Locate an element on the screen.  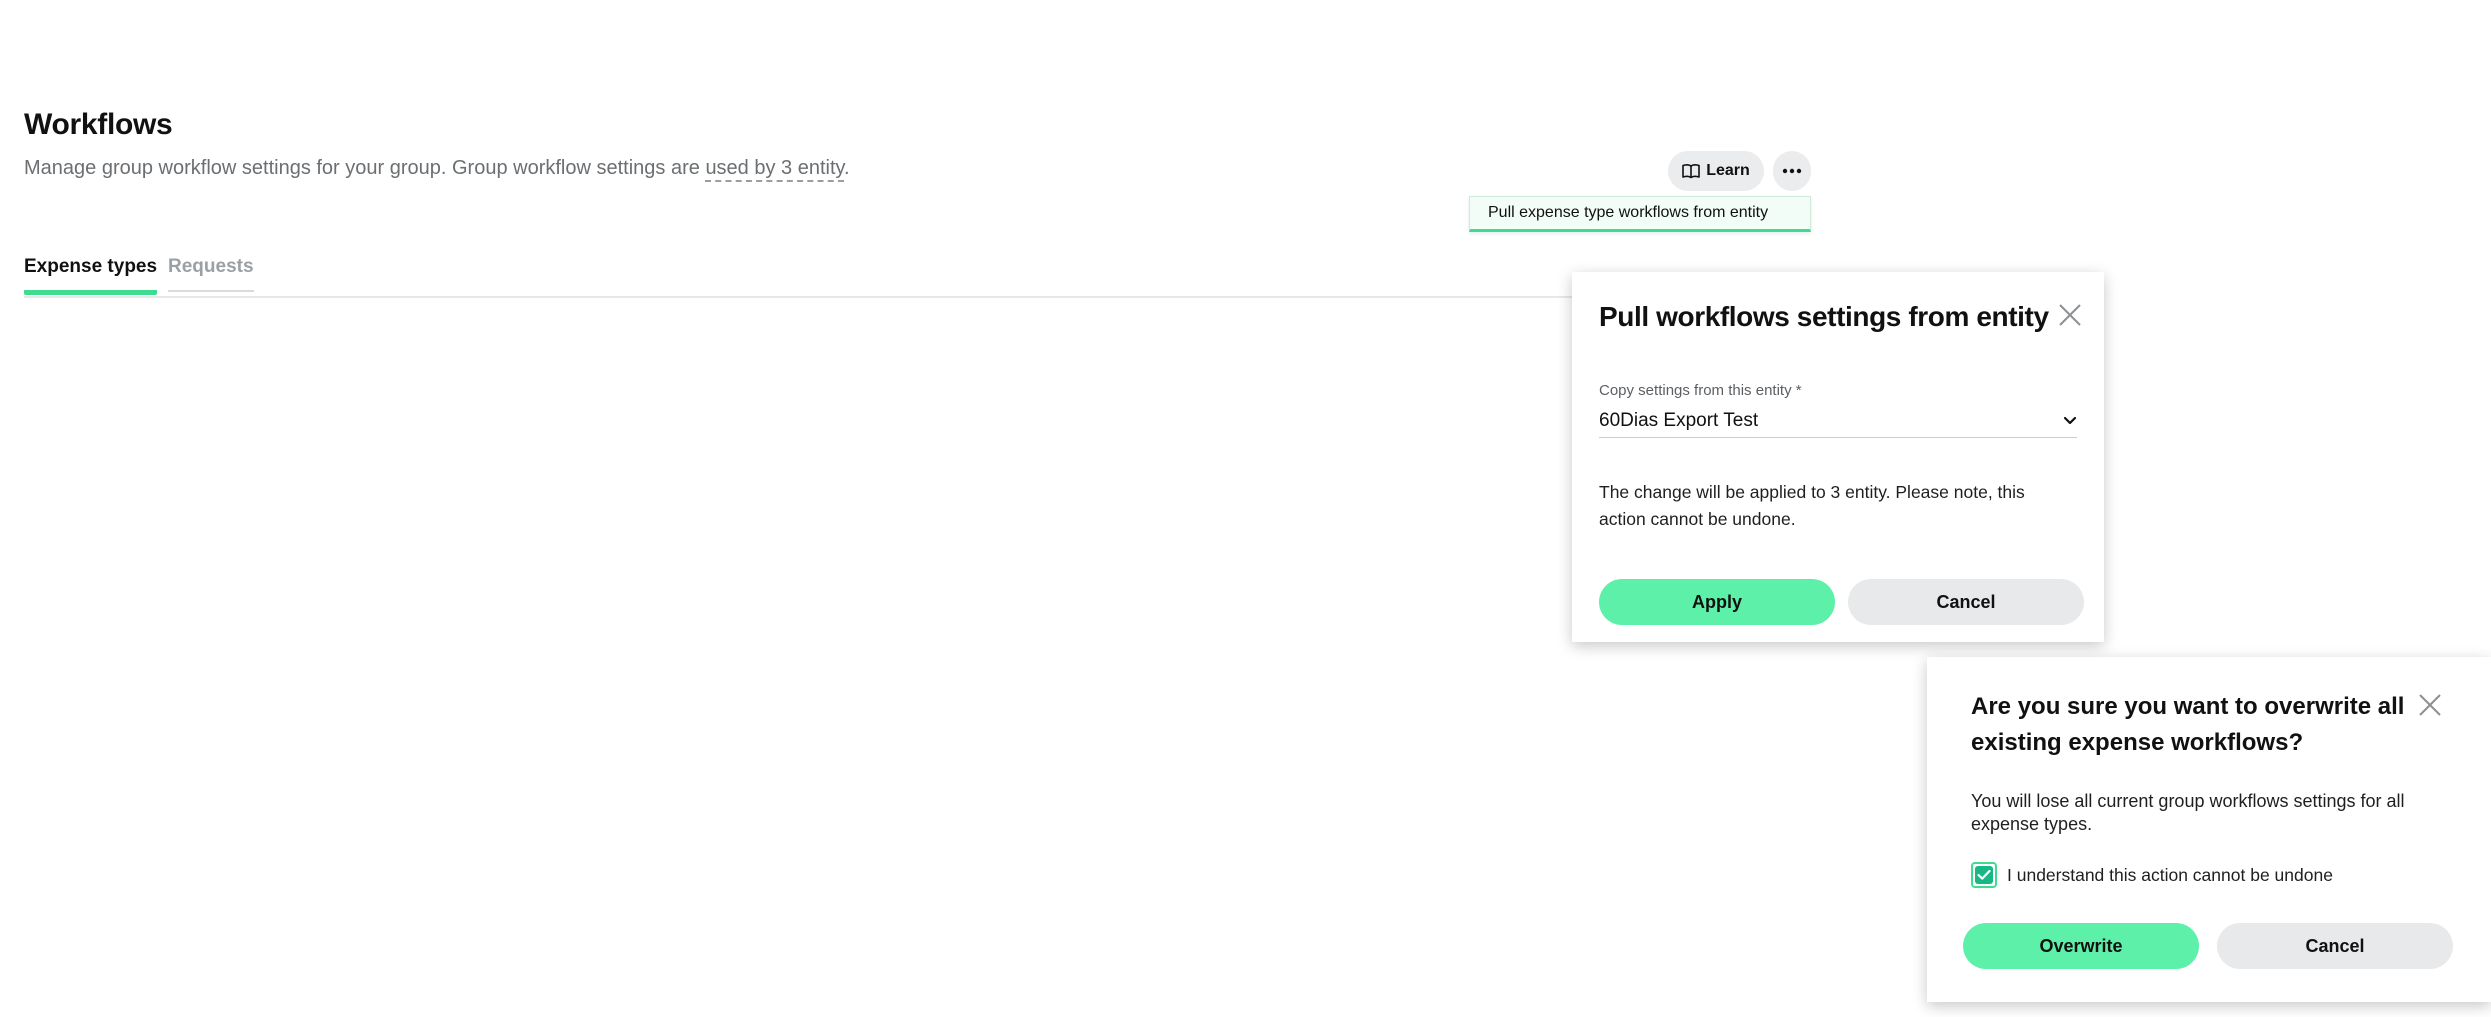
more-options-button is located at coordinates (1792, 171).